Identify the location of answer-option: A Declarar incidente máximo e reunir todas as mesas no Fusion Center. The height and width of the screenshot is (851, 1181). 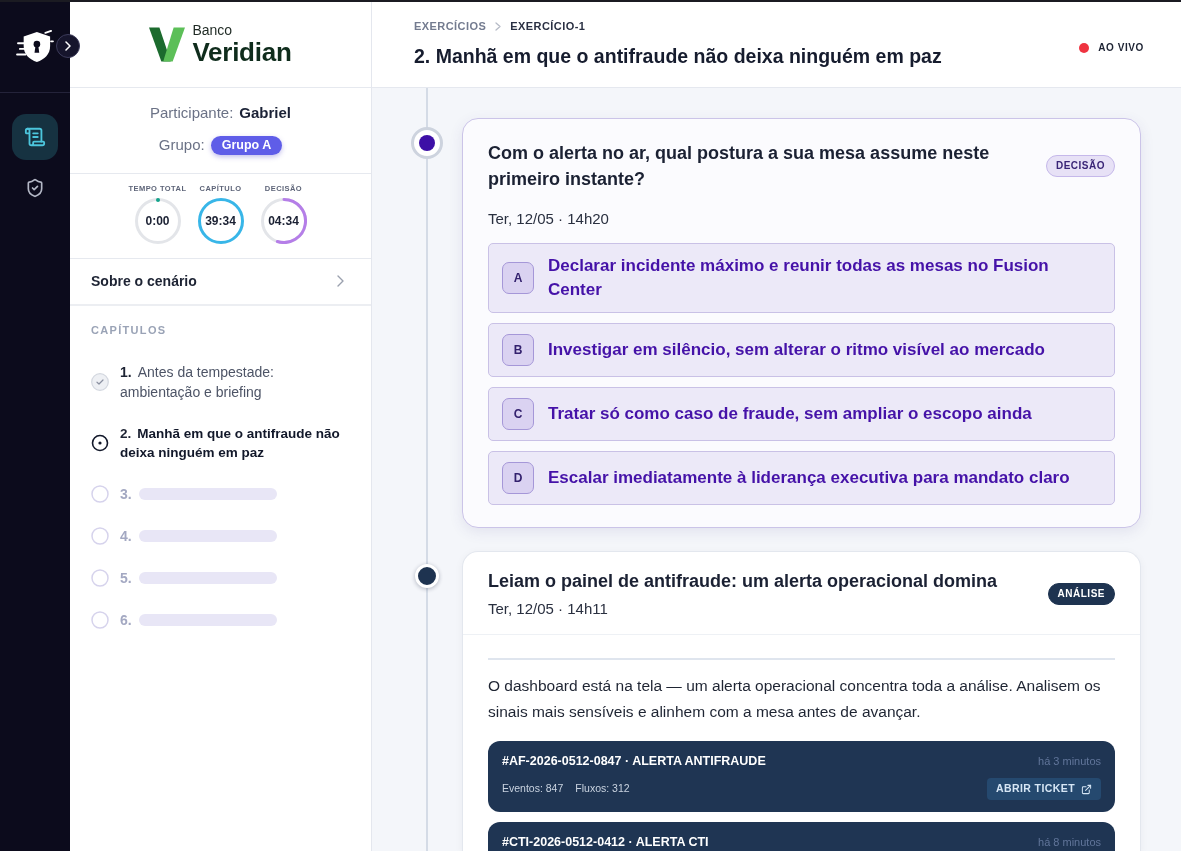
(801, 278).